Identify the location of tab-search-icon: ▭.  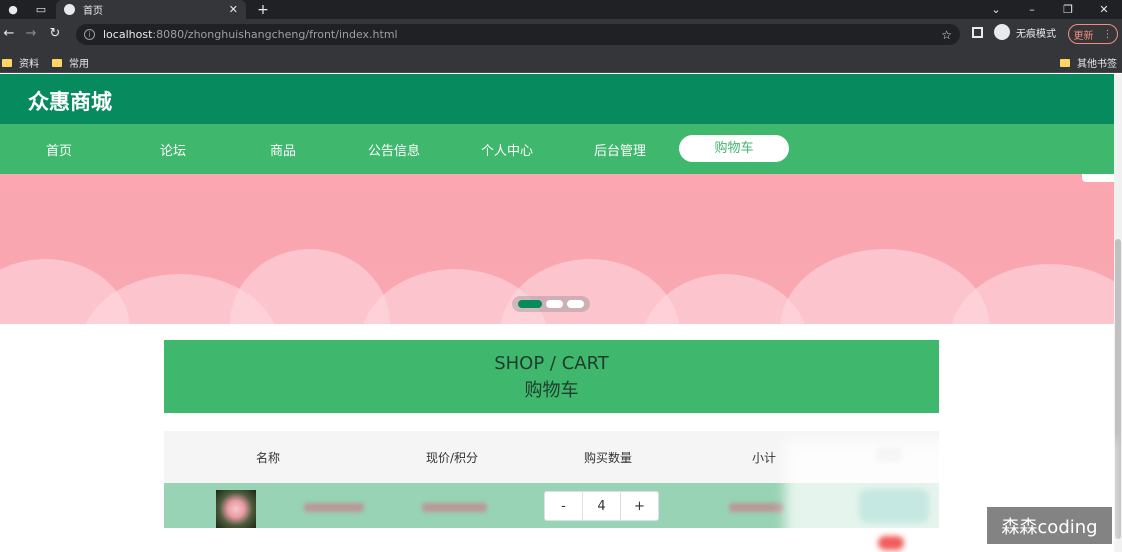
(41, 9).